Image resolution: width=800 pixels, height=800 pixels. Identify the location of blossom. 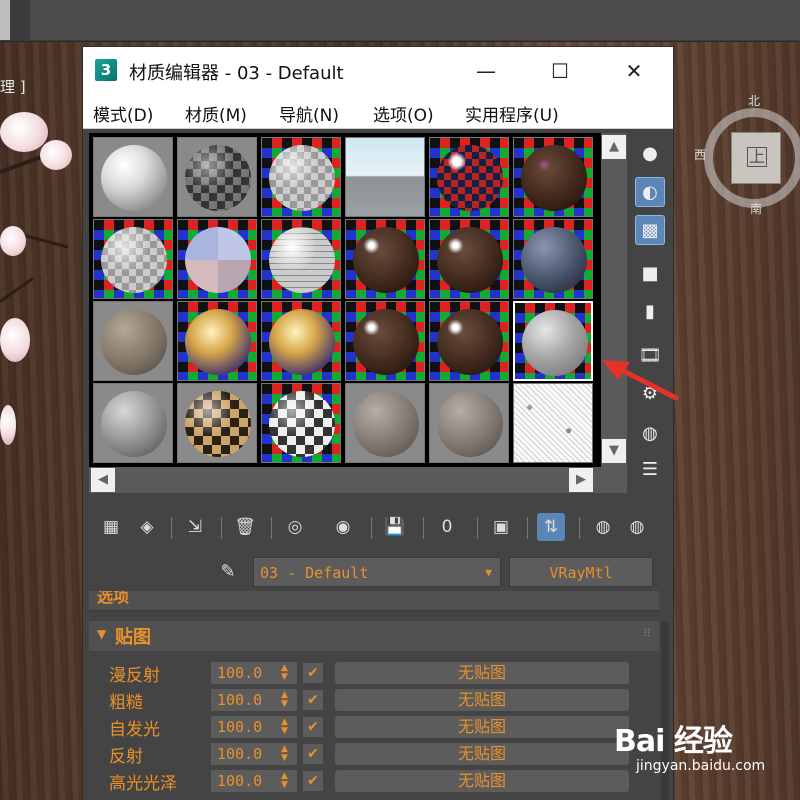
(15, 340).